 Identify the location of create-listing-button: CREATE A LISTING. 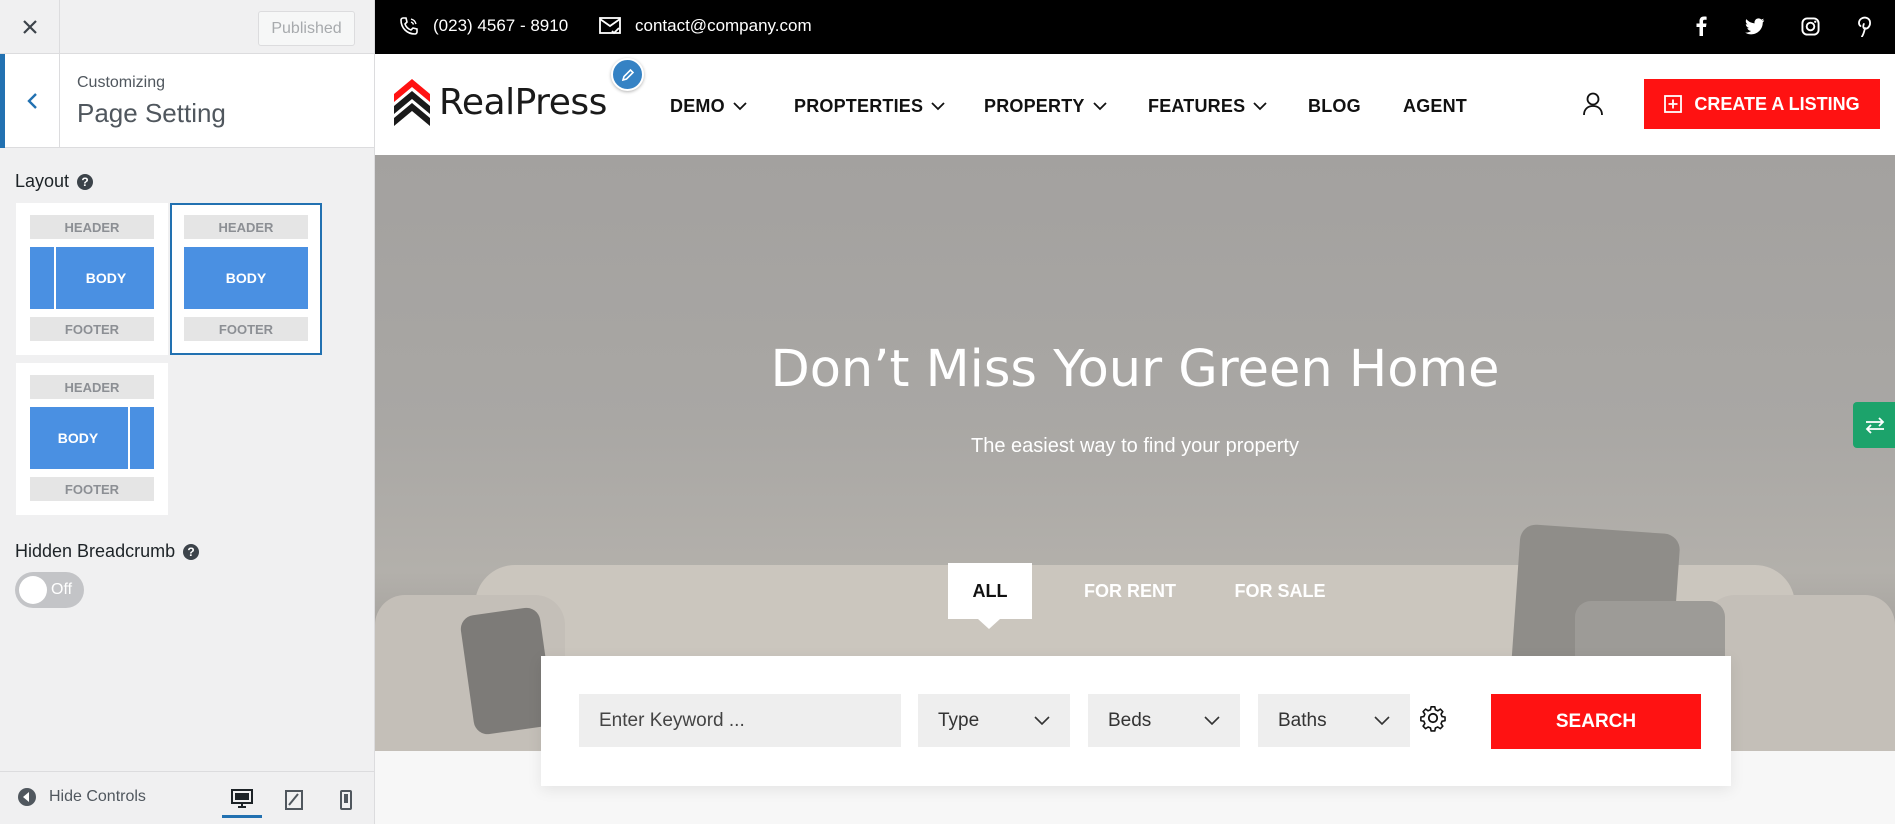
(1762, 104).